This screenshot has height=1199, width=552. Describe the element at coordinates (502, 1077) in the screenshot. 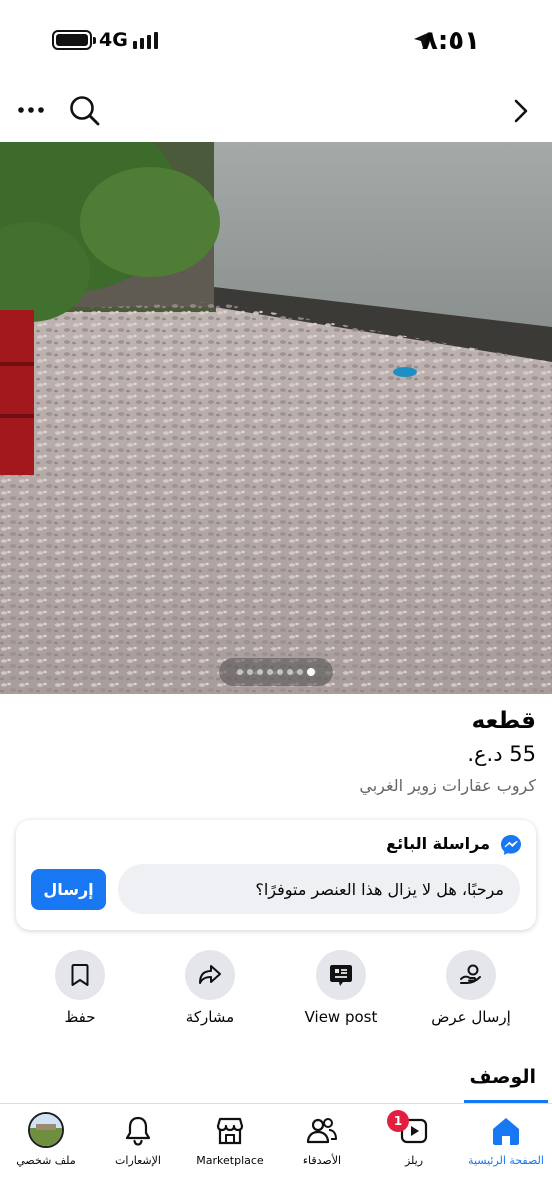

I see `tab-description: الوصف` at that location.